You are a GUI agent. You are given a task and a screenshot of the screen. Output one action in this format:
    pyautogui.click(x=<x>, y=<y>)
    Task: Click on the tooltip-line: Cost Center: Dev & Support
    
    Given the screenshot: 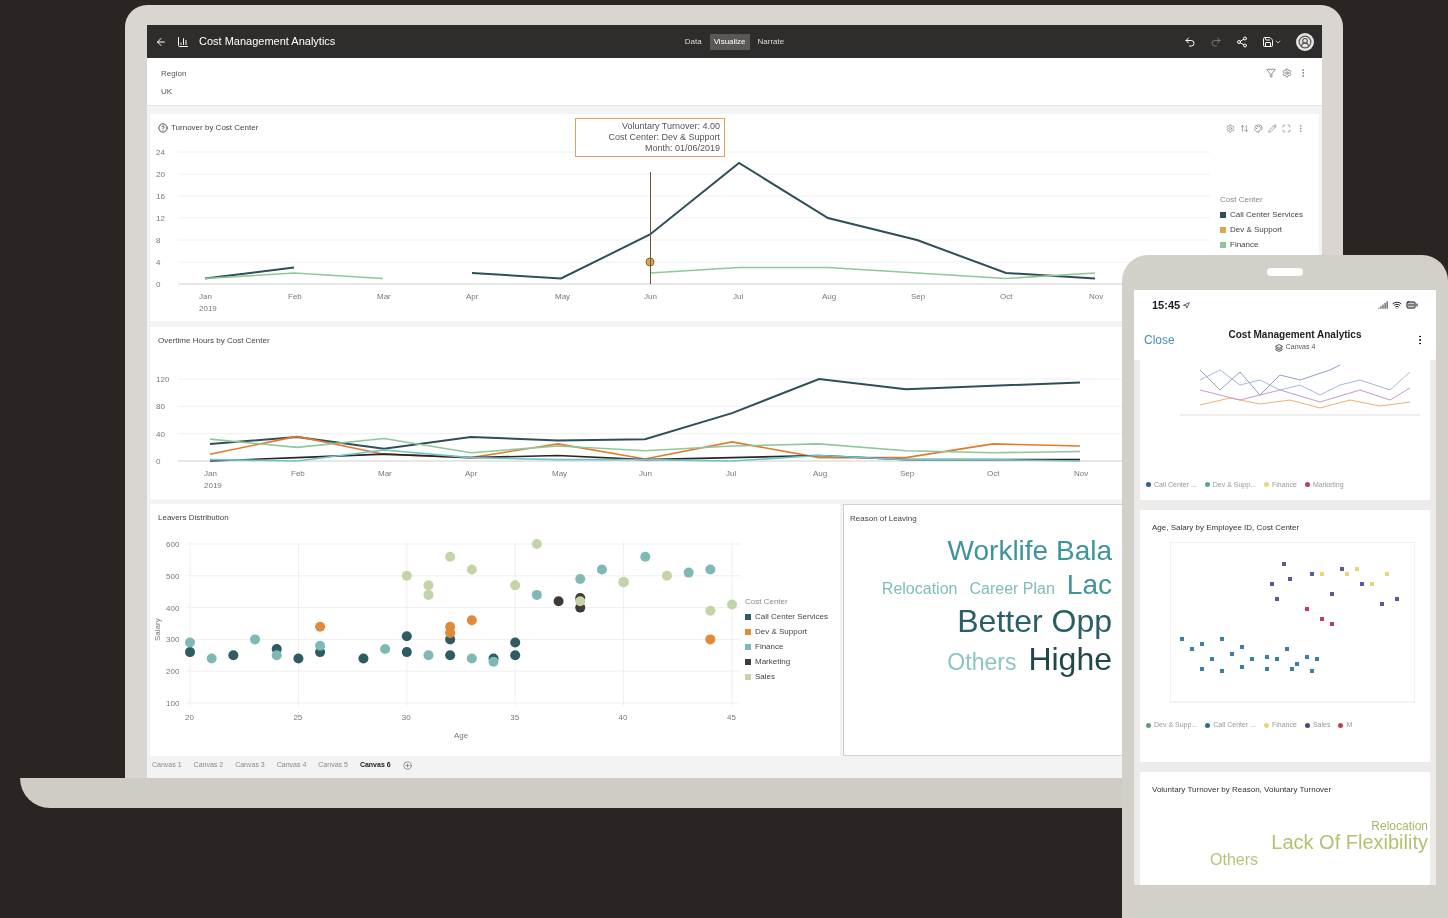 What is the action you would take?
    pyautogui.click(x=664, y=137)
    